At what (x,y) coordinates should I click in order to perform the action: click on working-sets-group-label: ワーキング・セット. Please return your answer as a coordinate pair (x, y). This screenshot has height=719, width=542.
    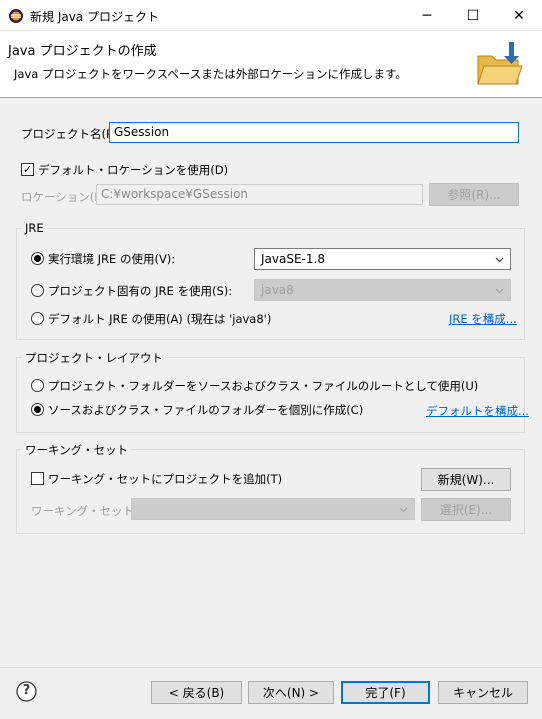
    Looking at the image, I should click on (77, 450).